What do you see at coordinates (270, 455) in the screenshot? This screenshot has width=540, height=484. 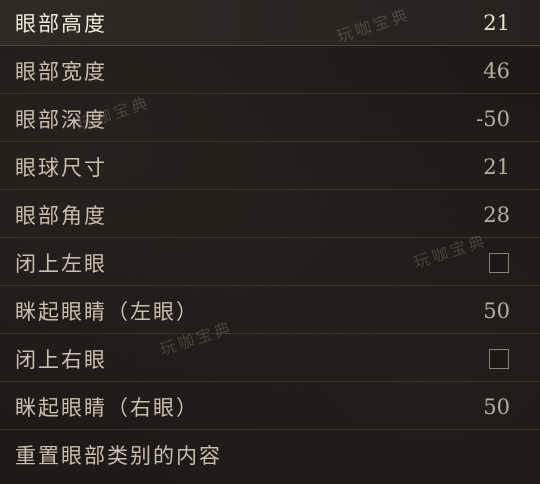 I see `reset-eye-category-button: 重置眼部类别的内容` at bounding box center [270, 455].